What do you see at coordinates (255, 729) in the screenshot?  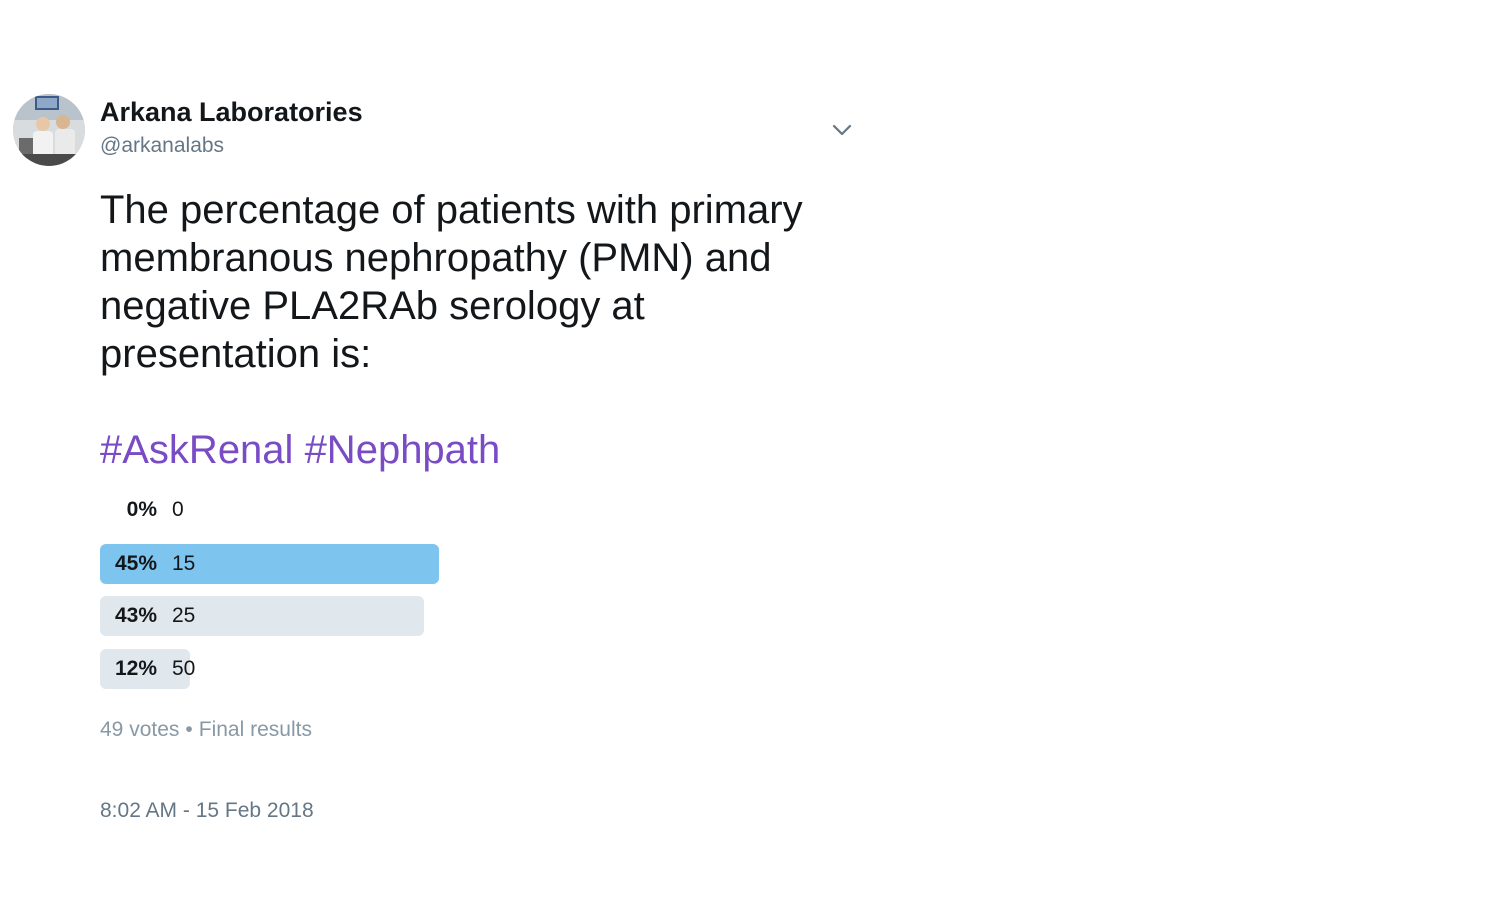 I see `poll-status: Final results` at bounding box center [255, 729].